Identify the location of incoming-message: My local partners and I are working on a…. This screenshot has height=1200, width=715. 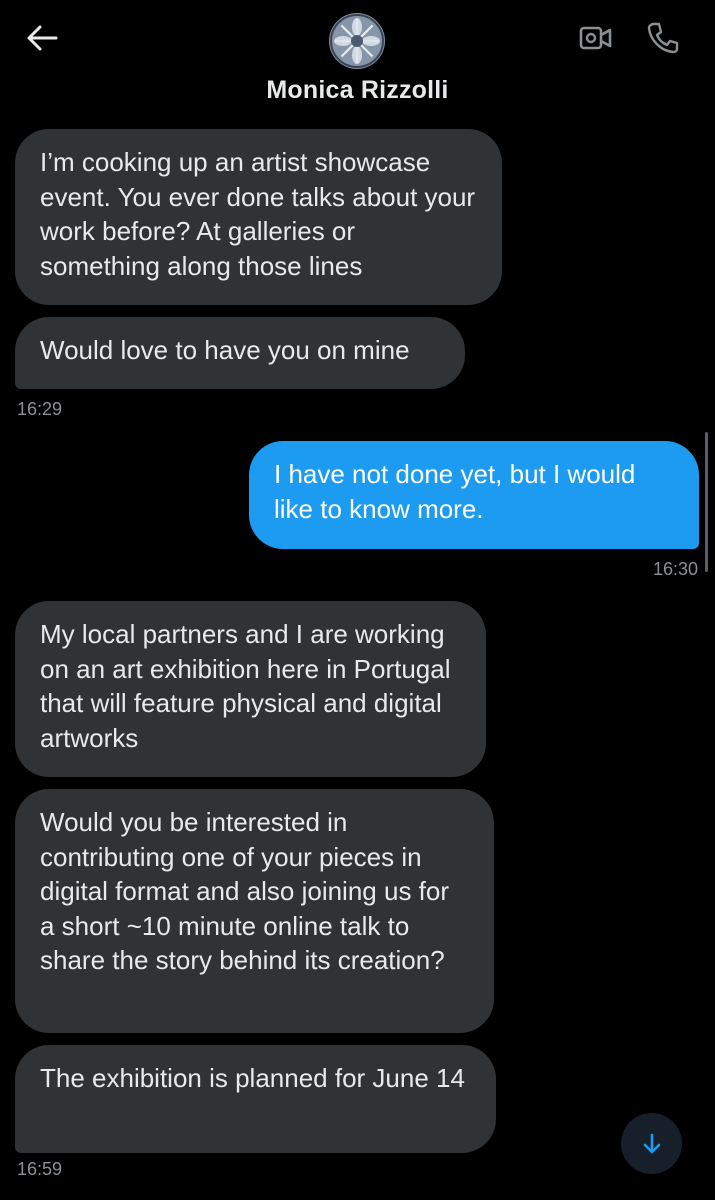
(250, 689).